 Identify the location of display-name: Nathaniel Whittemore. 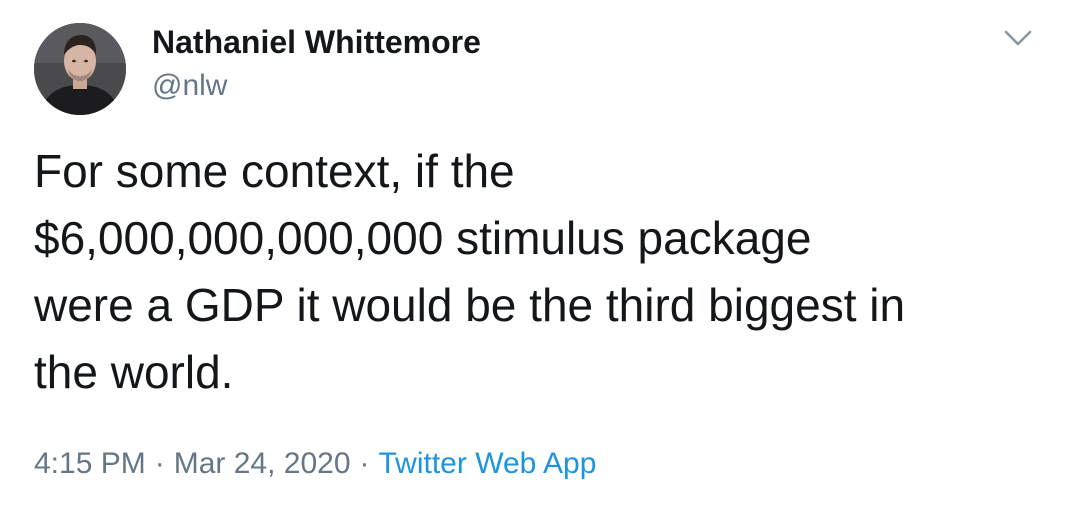
(316, 42).